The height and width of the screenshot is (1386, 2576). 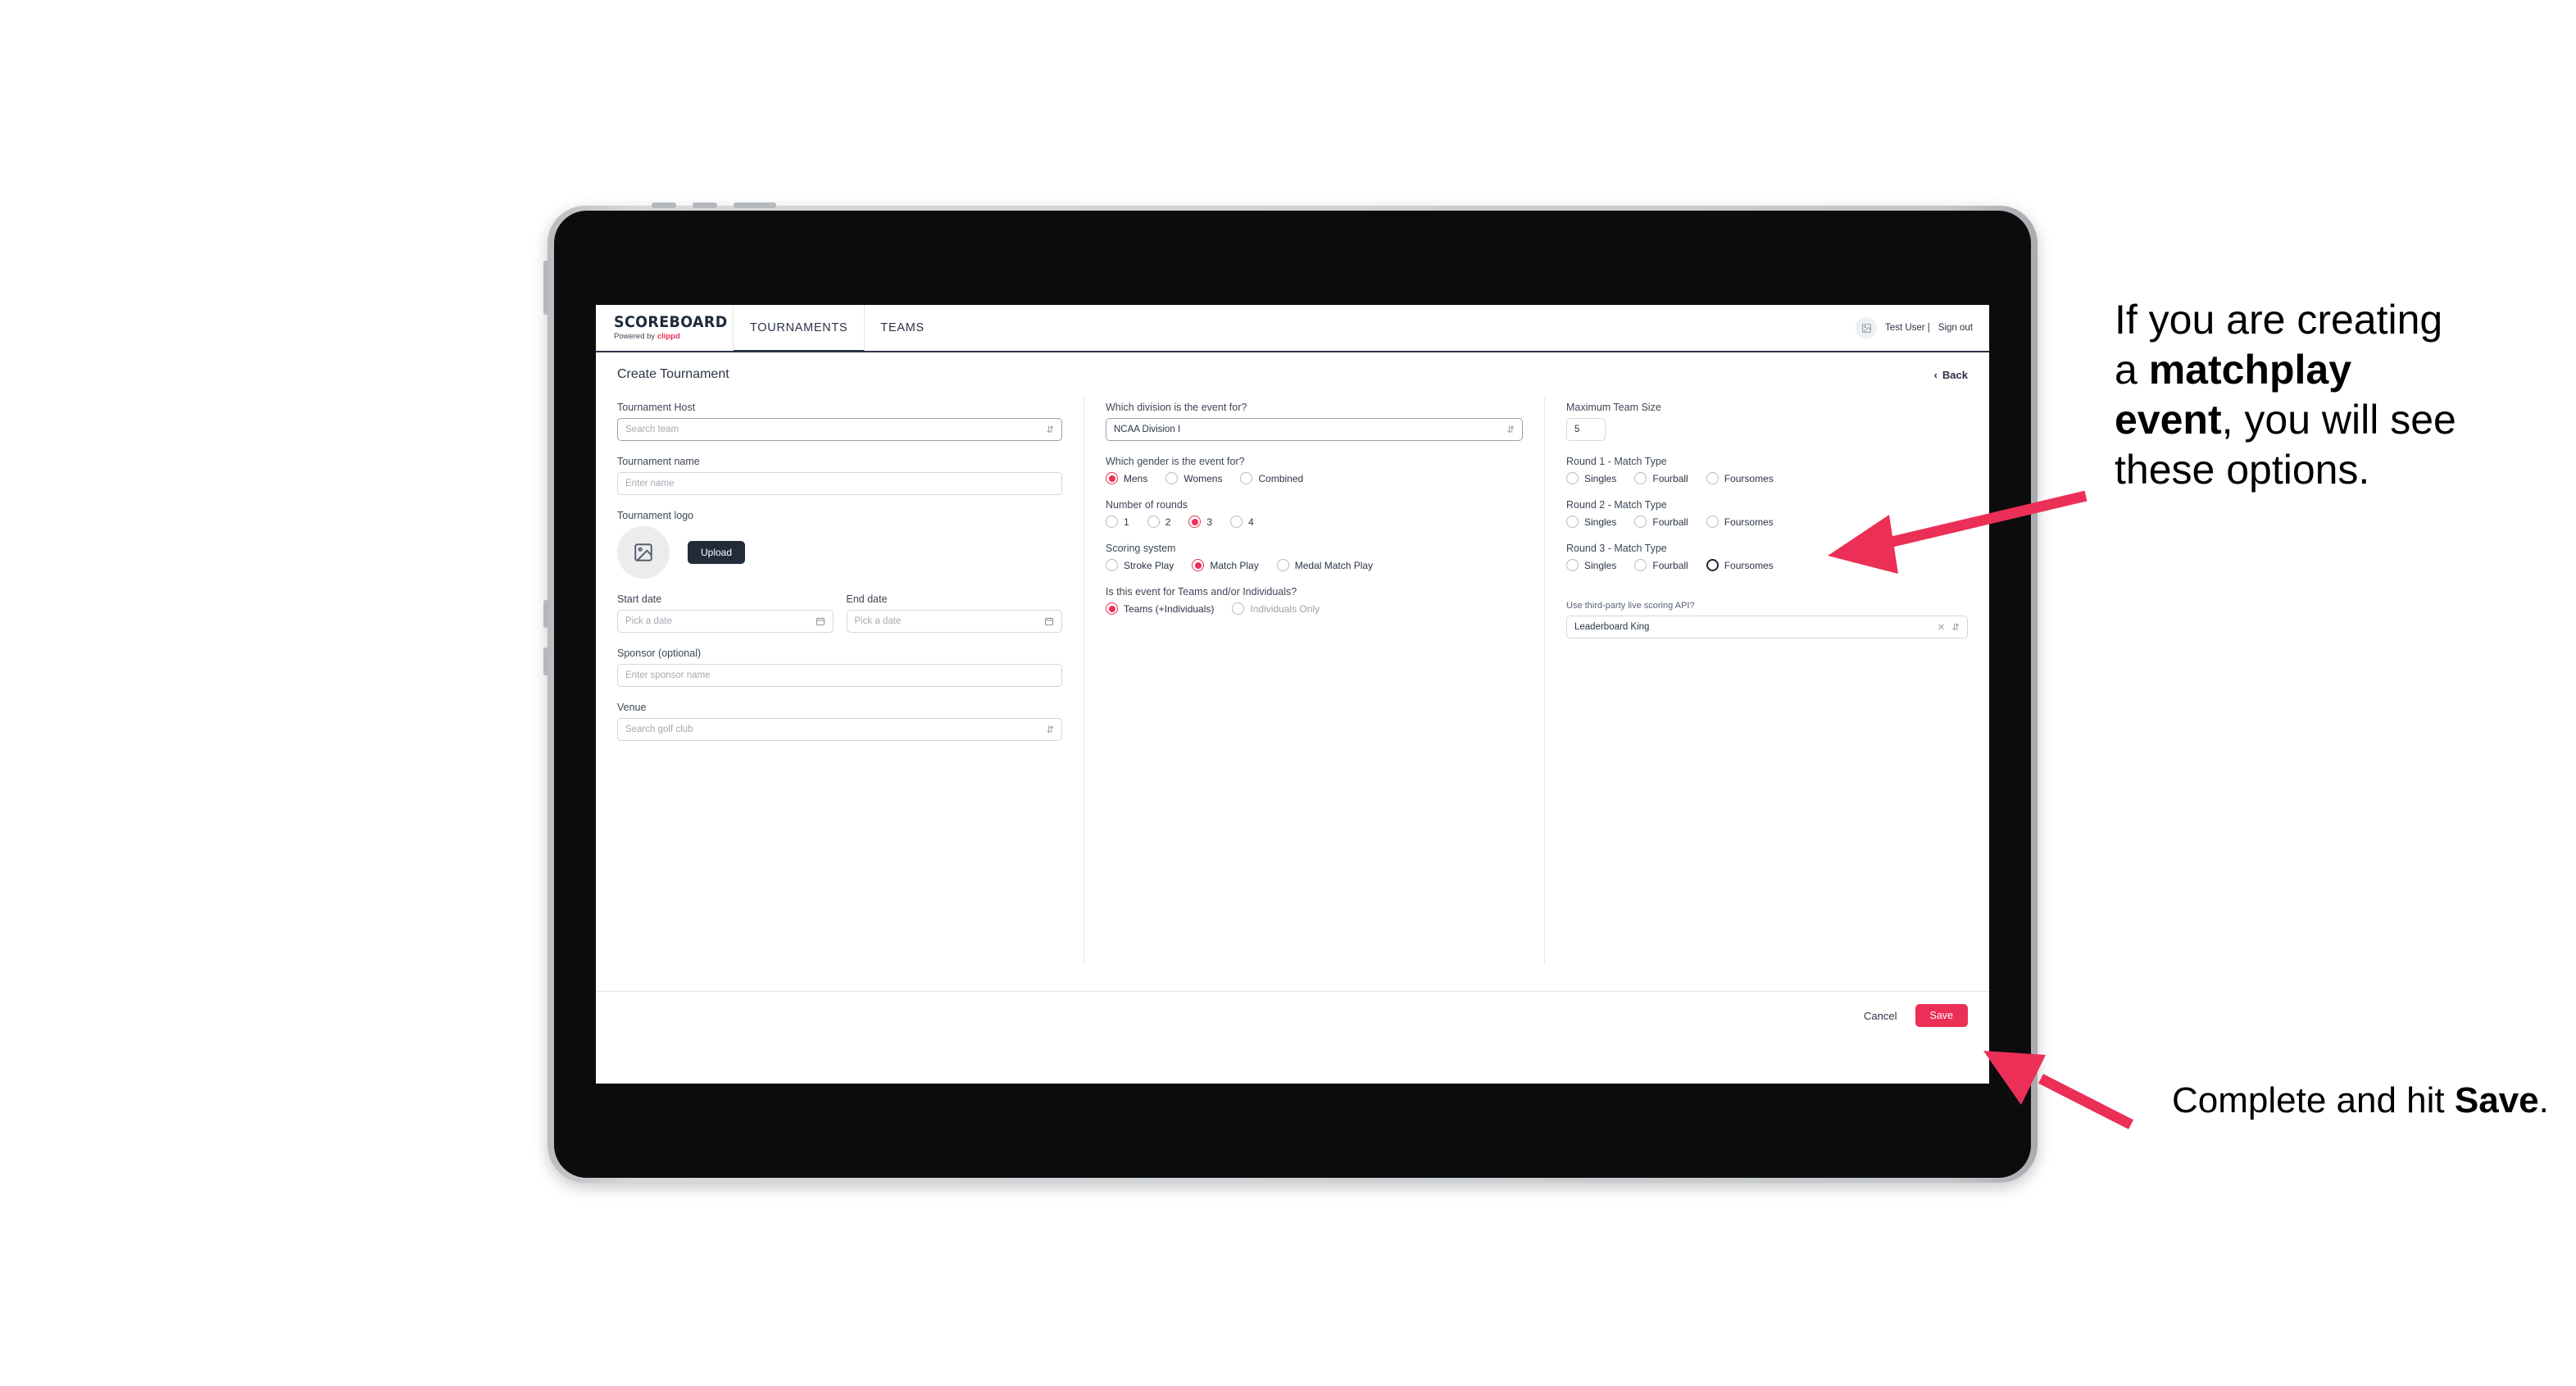 I want to click on live-scoring-api-select: Leaderboard King ✕ ⇵, so click(x=1767, y=627).